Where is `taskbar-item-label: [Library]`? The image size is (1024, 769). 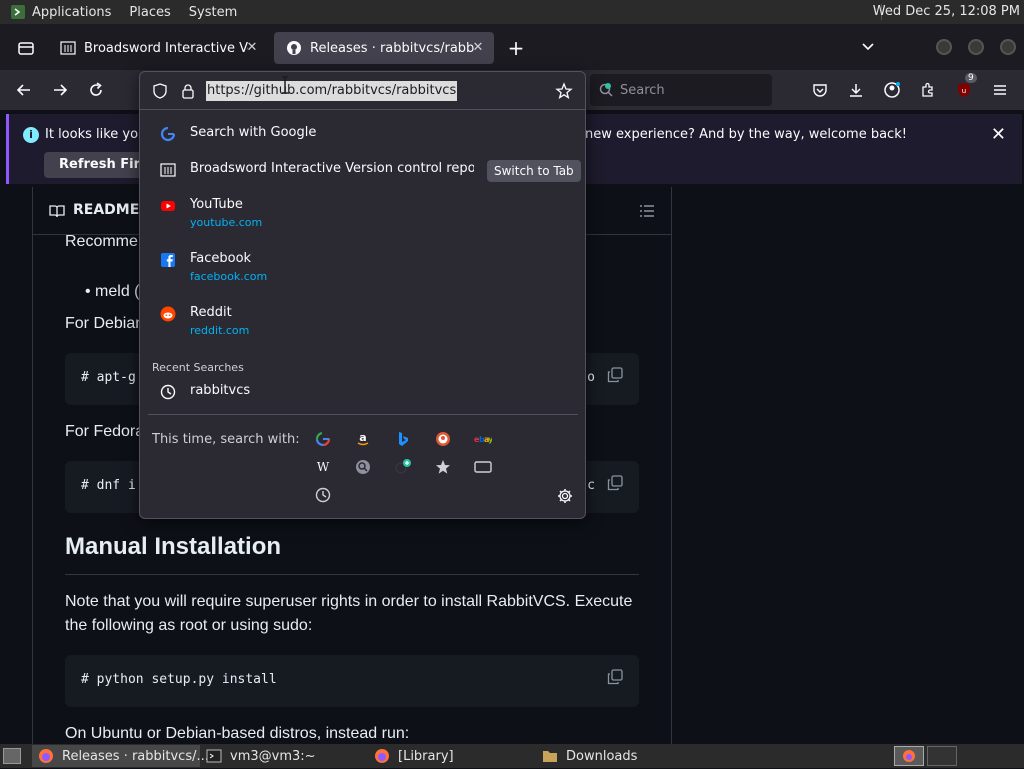
taskbar-item-label: [Library] is located at coordinates (426, 756).